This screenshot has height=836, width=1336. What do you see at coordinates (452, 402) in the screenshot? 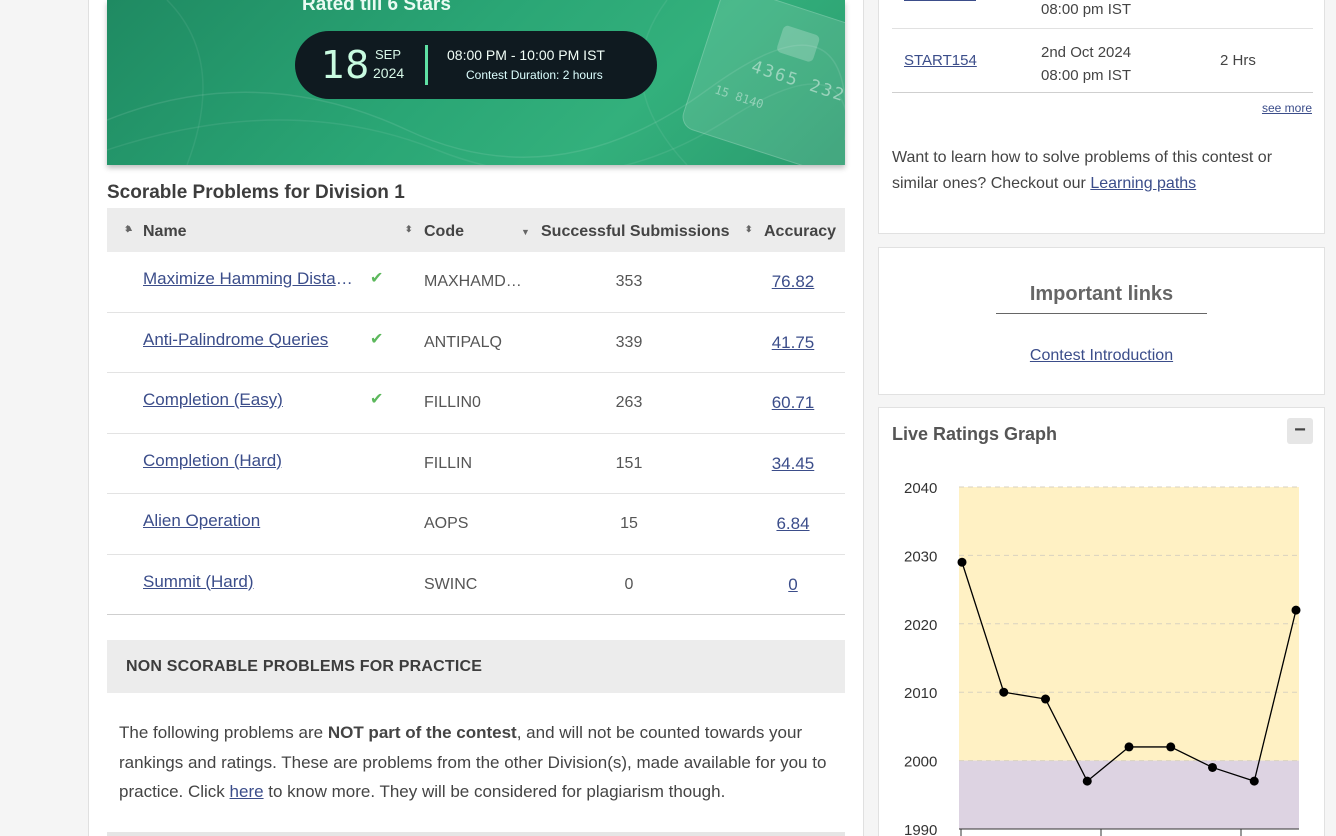
I see `problem-code: FILLIN0` at bounding box center [452, 402].